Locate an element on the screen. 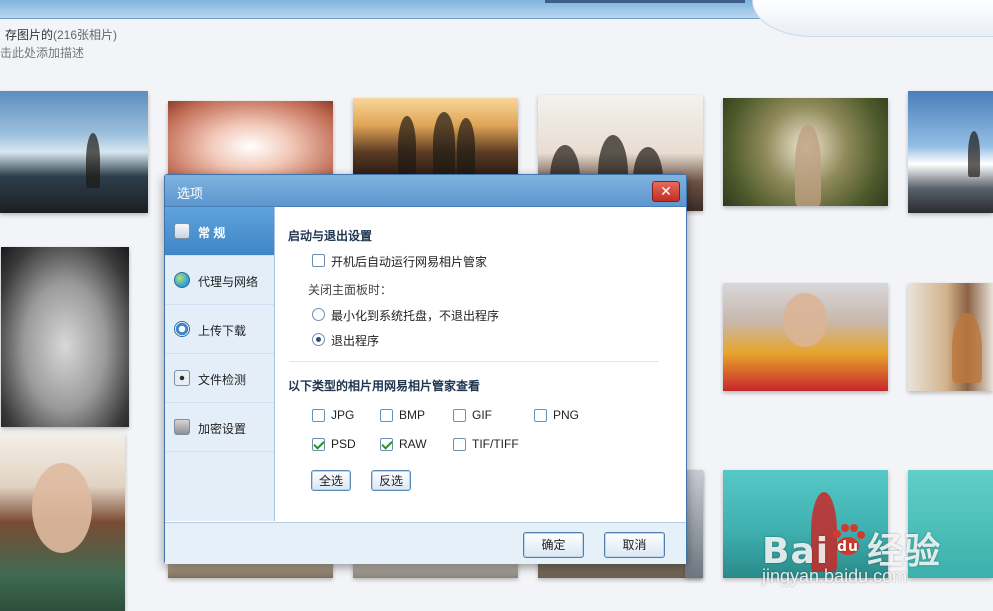  sidebar-item-general: 常 规 is located at coordinates (219, 231).